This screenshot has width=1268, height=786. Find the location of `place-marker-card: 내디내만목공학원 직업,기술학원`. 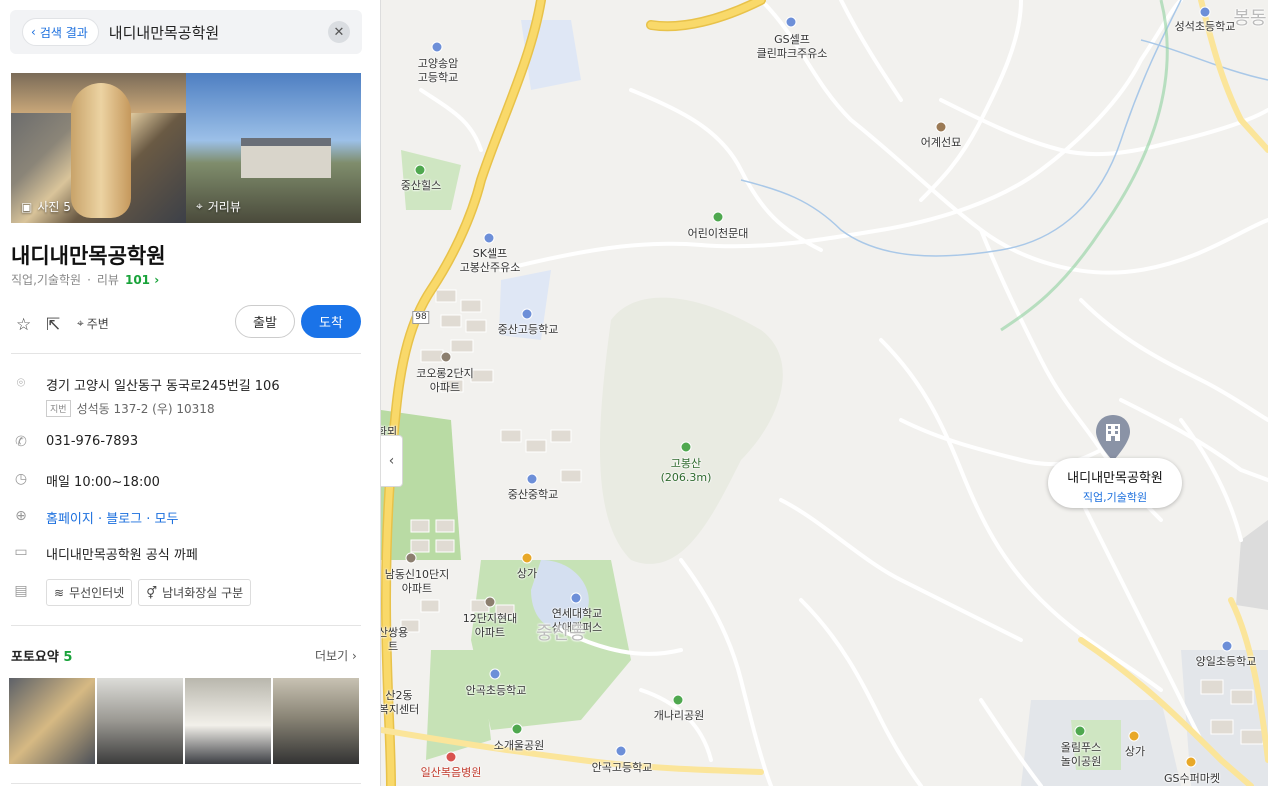

place-marker-card: 내디내만목공학원 직업,기술학원 is located at coordinates (1115, 483).